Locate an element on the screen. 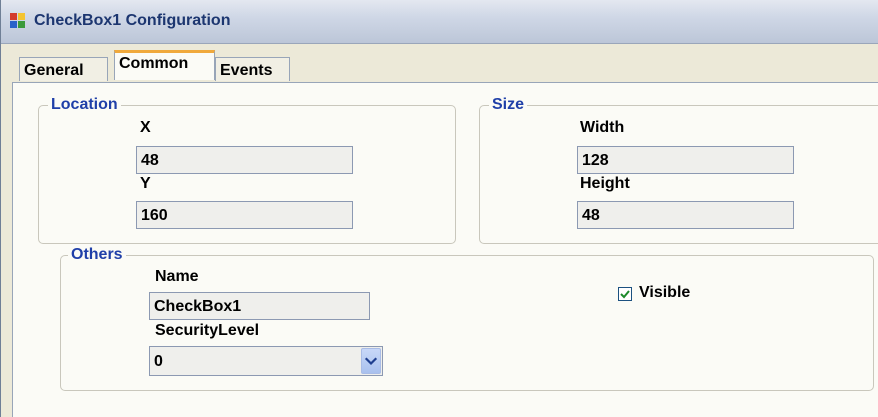  tab-events: Events is located at coordinates (252, 69).